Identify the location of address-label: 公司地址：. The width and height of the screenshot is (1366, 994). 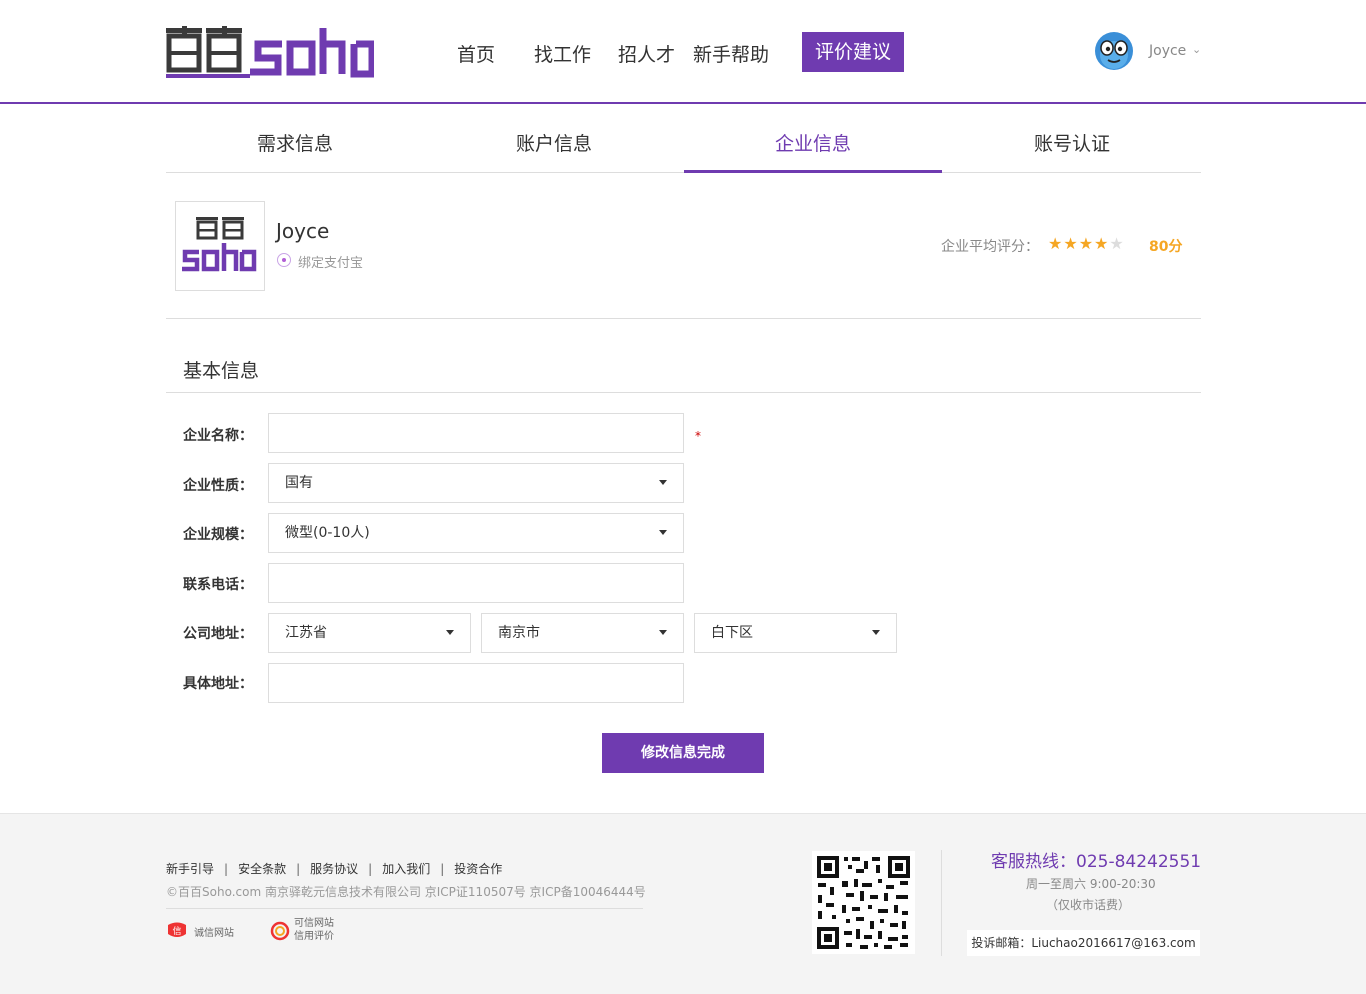
(218, 634).